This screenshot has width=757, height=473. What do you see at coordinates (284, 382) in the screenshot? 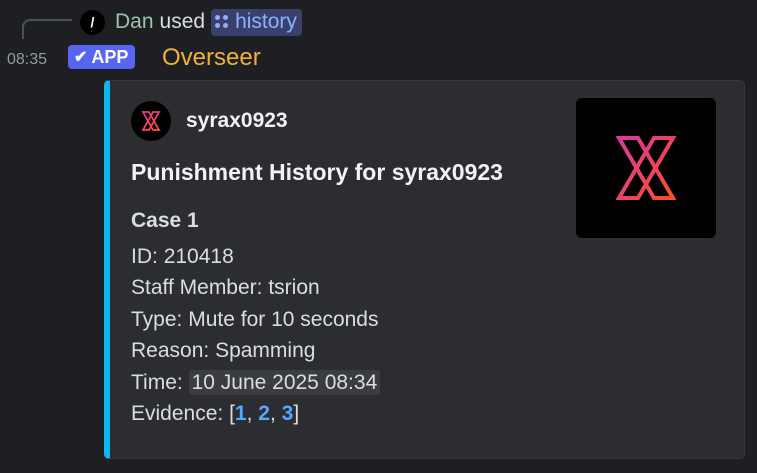
I see `time-value: 10 June 2025 08:34` at bounding box center [284, 382].